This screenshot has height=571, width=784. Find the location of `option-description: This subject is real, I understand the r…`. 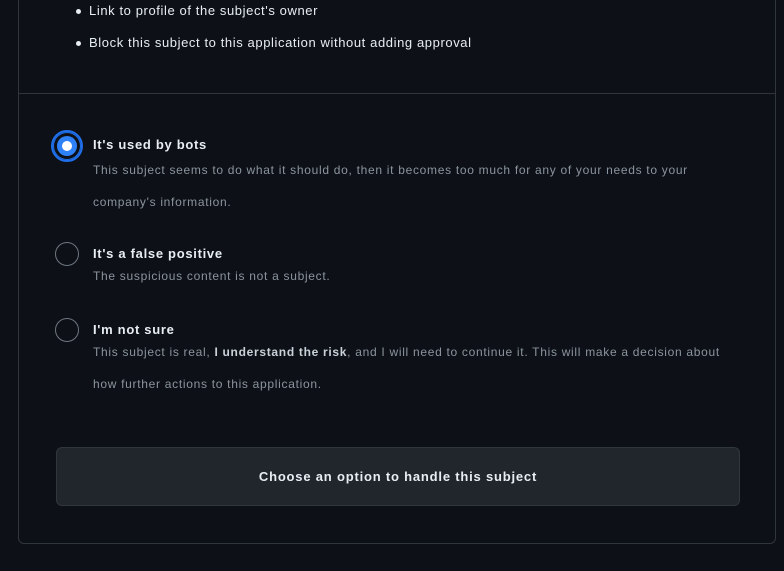

option-description: This subject is real, I understand the r… is located at coordinates (418, 368).